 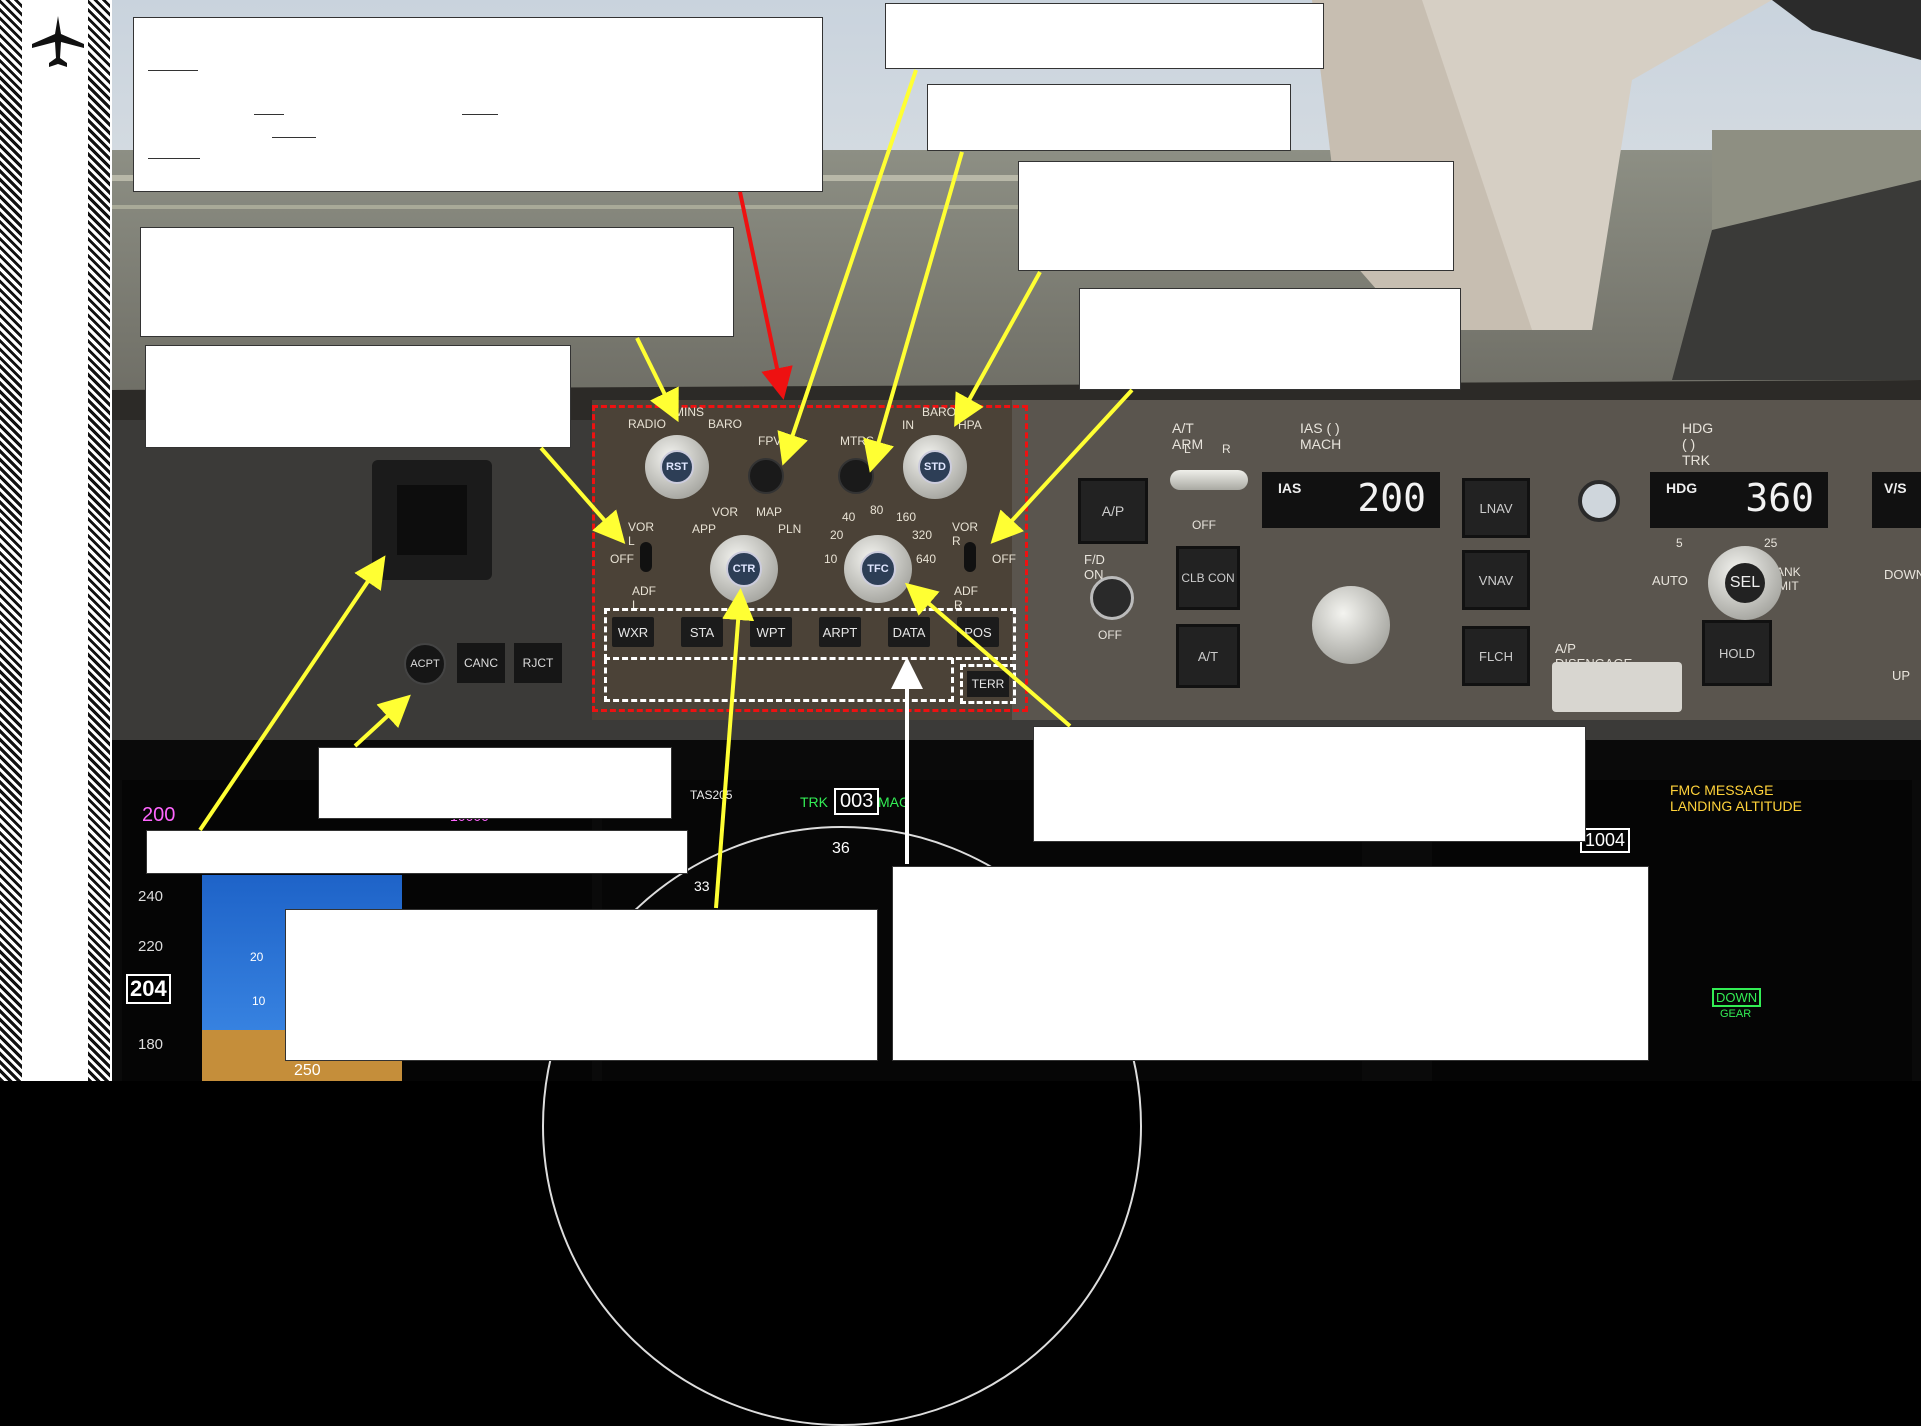 What do you see at coordinates (1670, 580) in the screenshot?
I see `auto-label: AUTO` at bounding box center [1670, 580].